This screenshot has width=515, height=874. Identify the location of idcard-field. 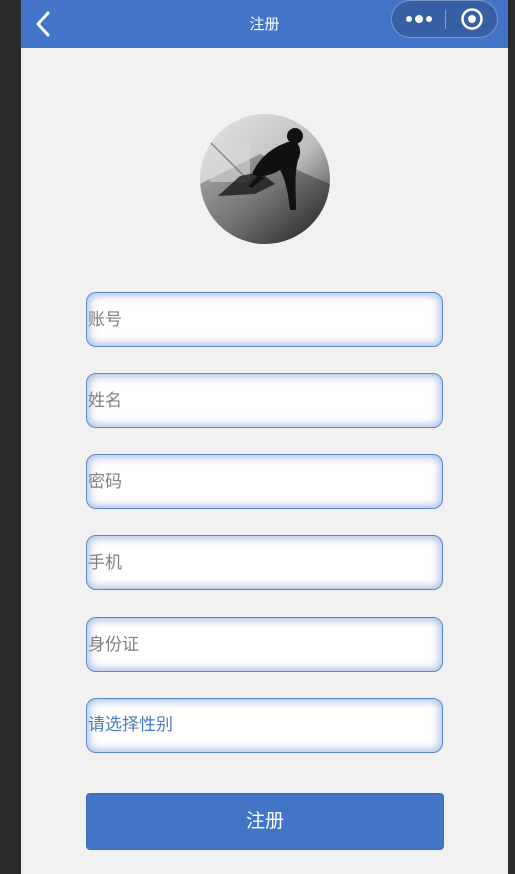
(264, 644).